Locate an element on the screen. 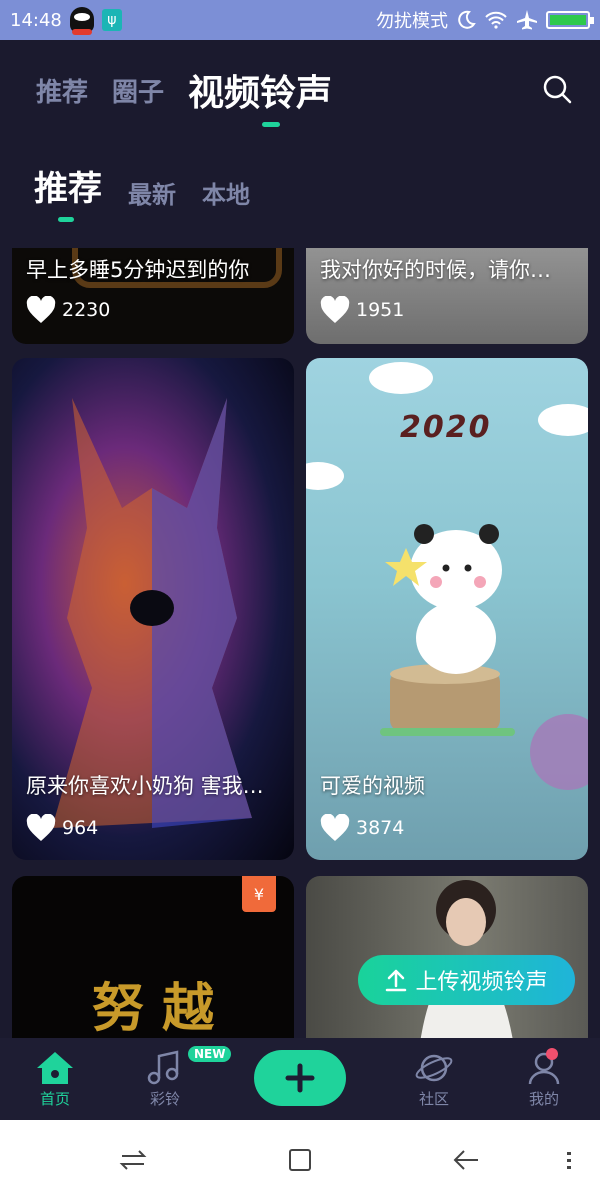 This screenshot has height=1200, width=600. home-icon is located at coordinates (55, 1068).